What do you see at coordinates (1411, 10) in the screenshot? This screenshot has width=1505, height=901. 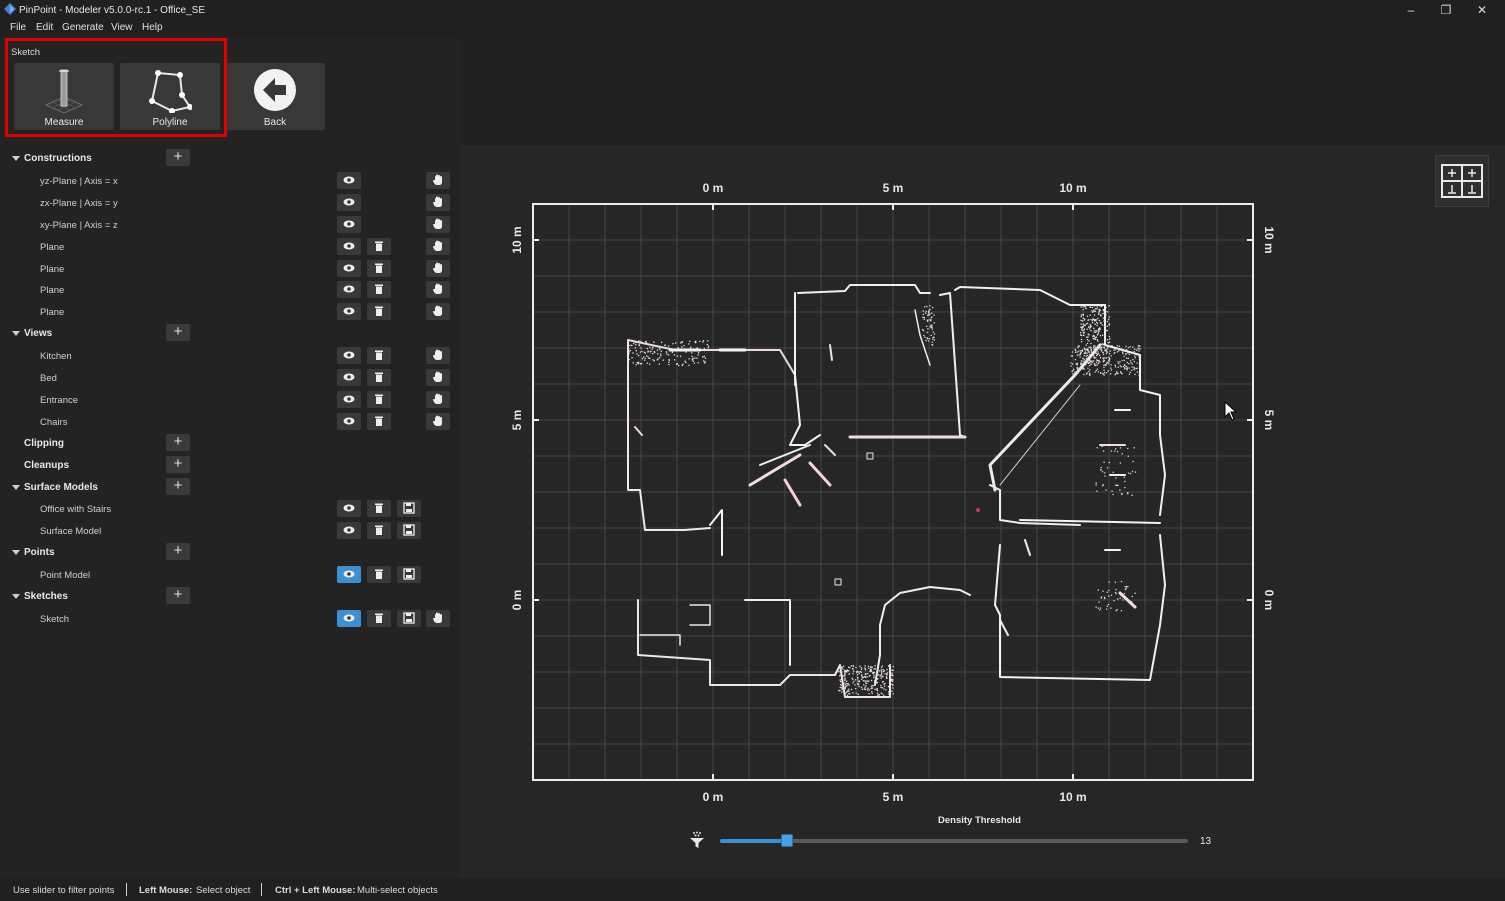 I see `minimize-button: –` at bounding box center [1411, 10].